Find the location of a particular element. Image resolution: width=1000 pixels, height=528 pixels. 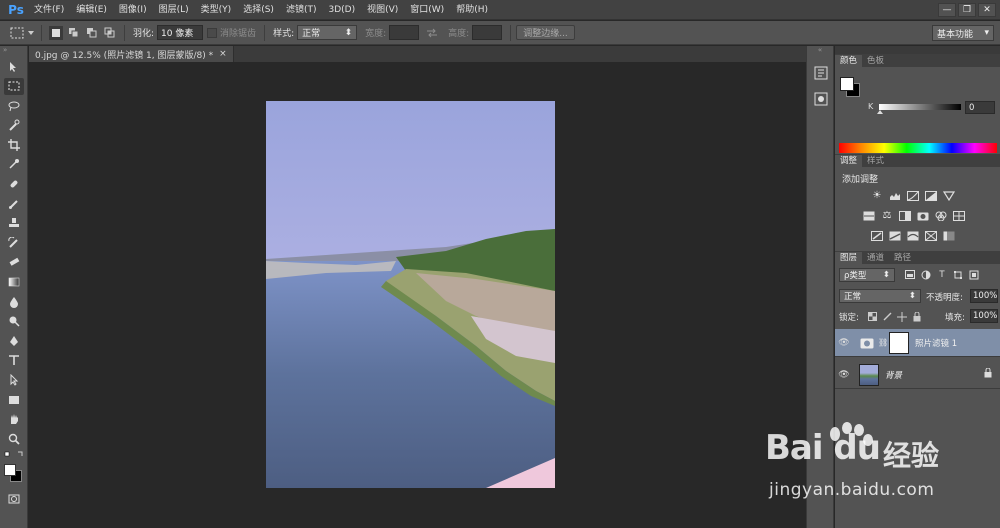

tab-adjustments: 调整 is located at coordinates (849, 161).